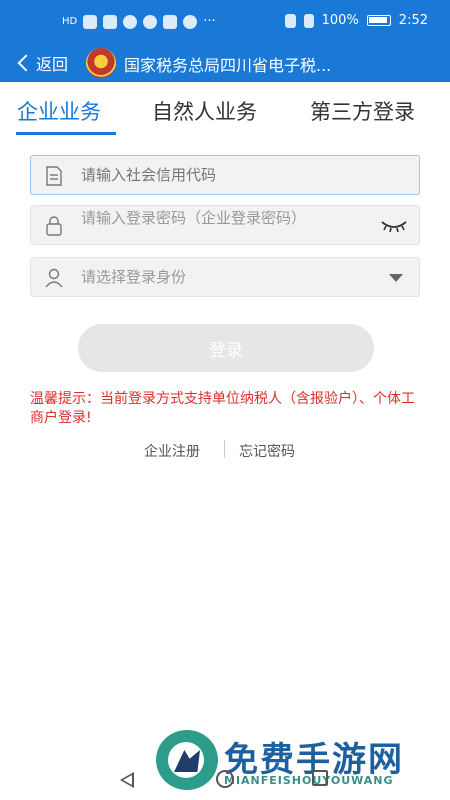 The image size is (450, 800). I want to click on tab-natural-person: 自然人业务, so click(204, 111).